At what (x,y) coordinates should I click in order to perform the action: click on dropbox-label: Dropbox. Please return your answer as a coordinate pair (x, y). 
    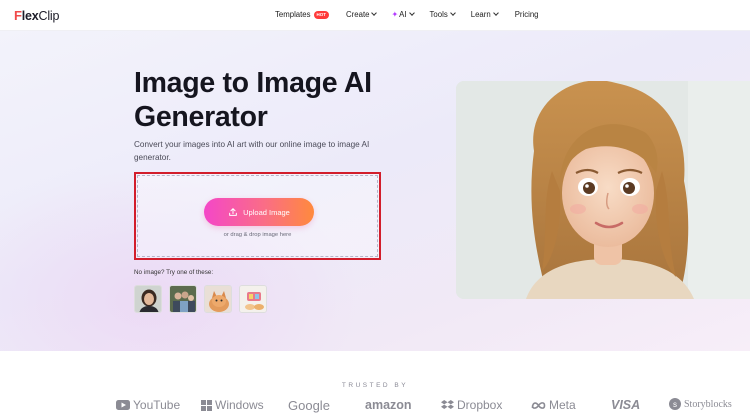
    Looking at the image, I should click on (480, 405).